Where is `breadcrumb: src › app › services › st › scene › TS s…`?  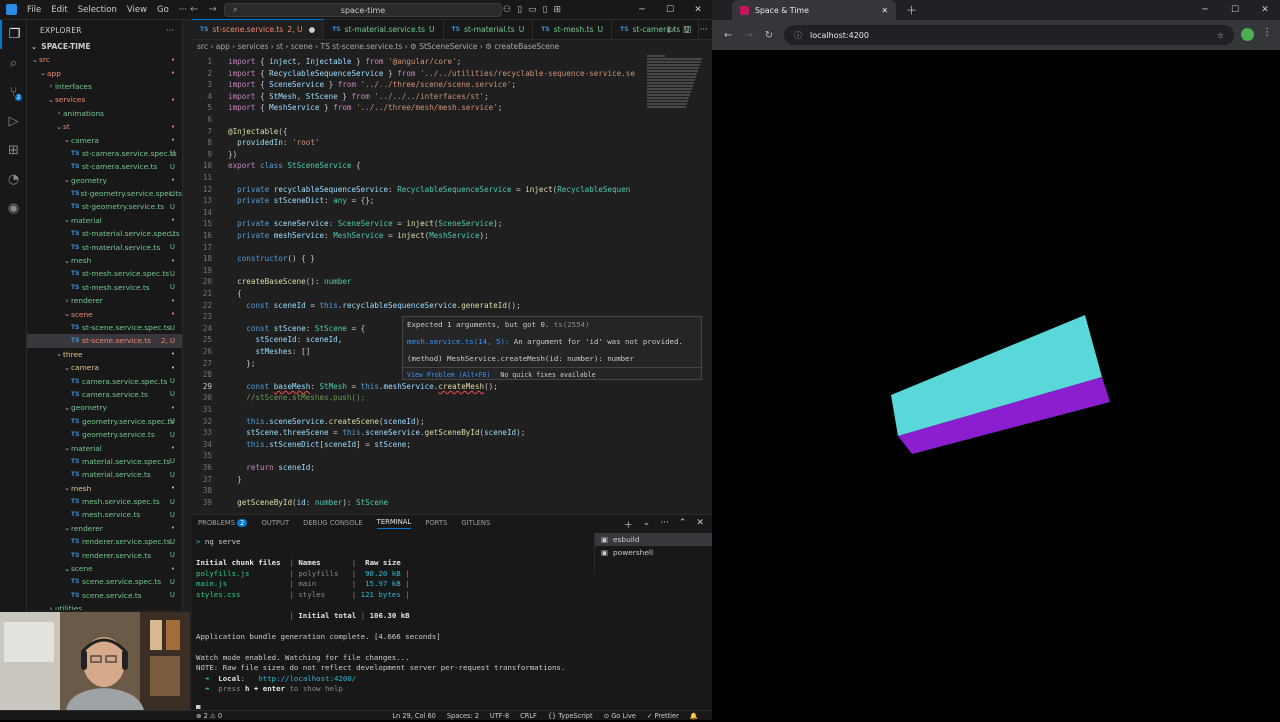 breadcrumb: src › app › services › st › scene › TS s… is located at coordinates (452, 46).